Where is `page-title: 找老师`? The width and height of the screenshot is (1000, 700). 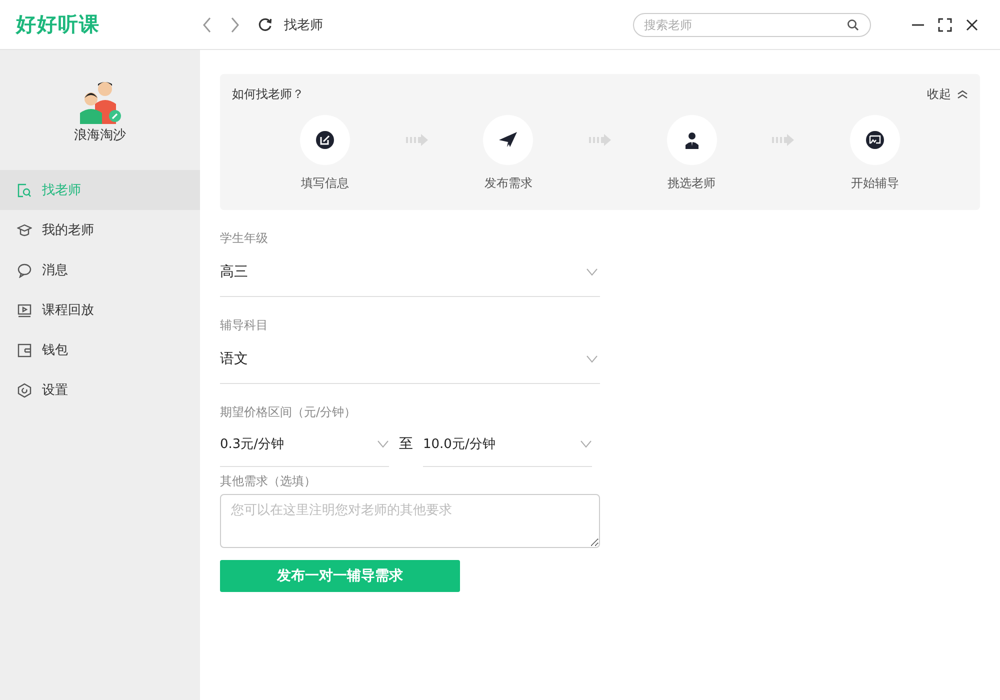
page-title: 找老师 is located at coordinates (303, 25).